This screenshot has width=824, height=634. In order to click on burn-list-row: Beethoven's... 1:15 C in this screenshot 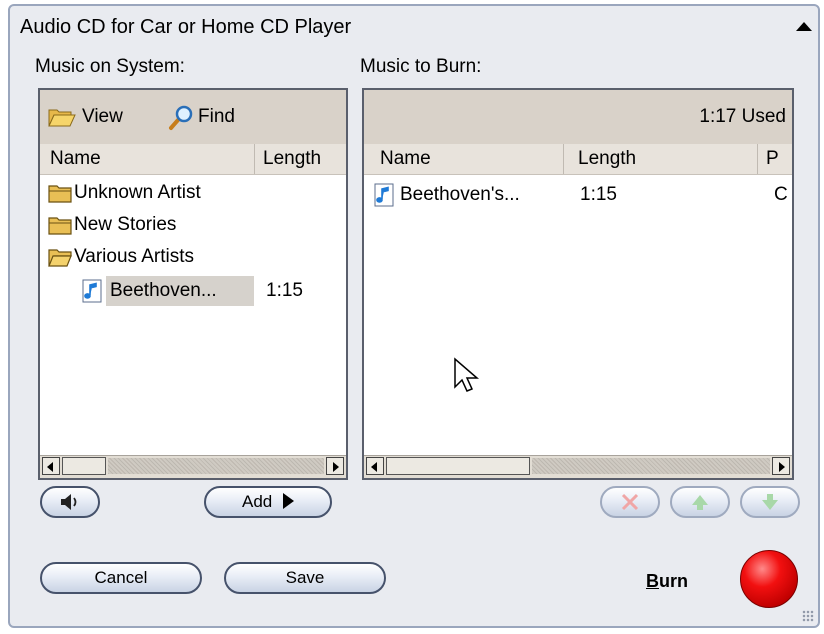, I will do `click(583, 195)`.